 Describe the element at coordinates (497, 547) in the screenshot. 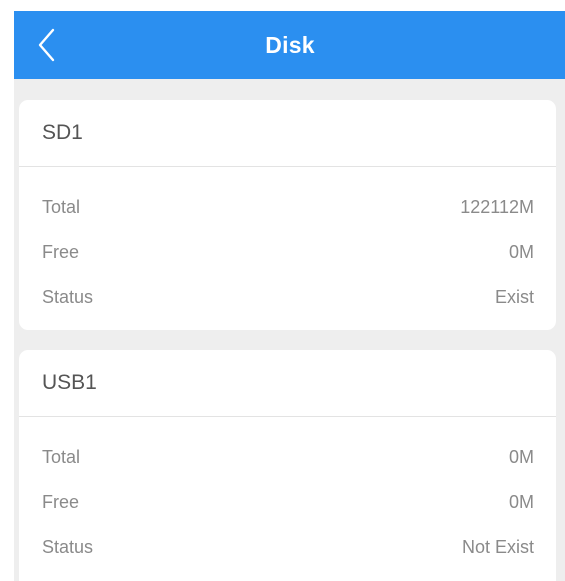

I see `row-value: Not Exist` at that location.